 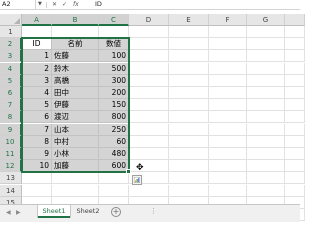 I want to click on cell: 小林, so click(x=75, y=154).